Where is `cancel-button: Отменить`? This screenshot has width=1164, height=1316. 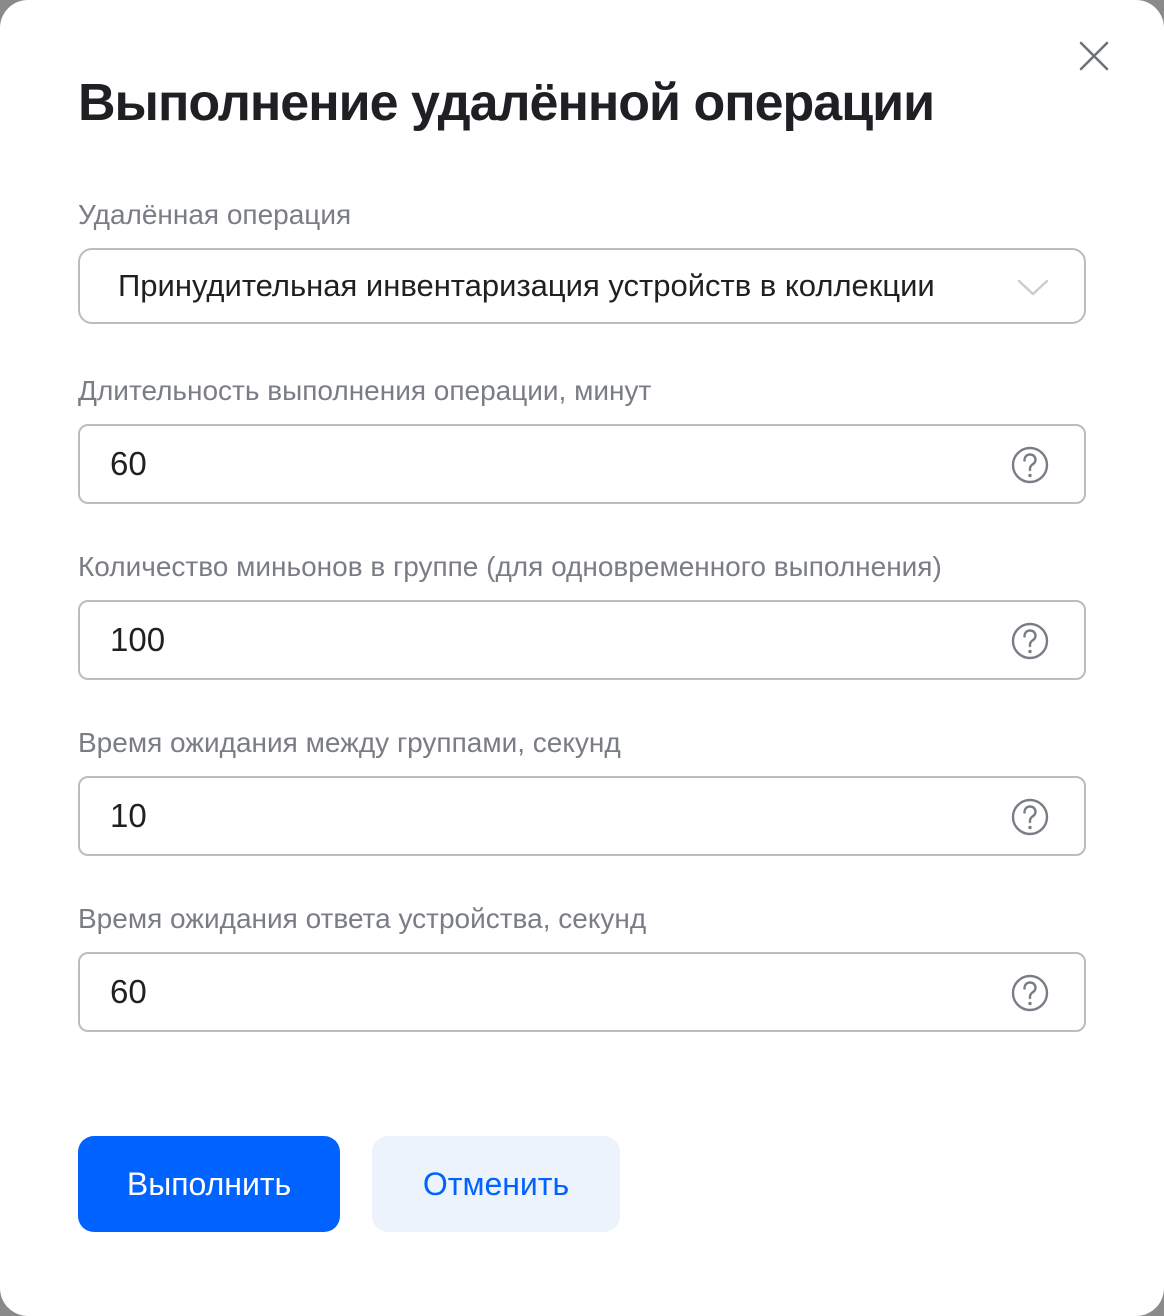 cancel-button: Отменить is located at coordinates (496, 1184).